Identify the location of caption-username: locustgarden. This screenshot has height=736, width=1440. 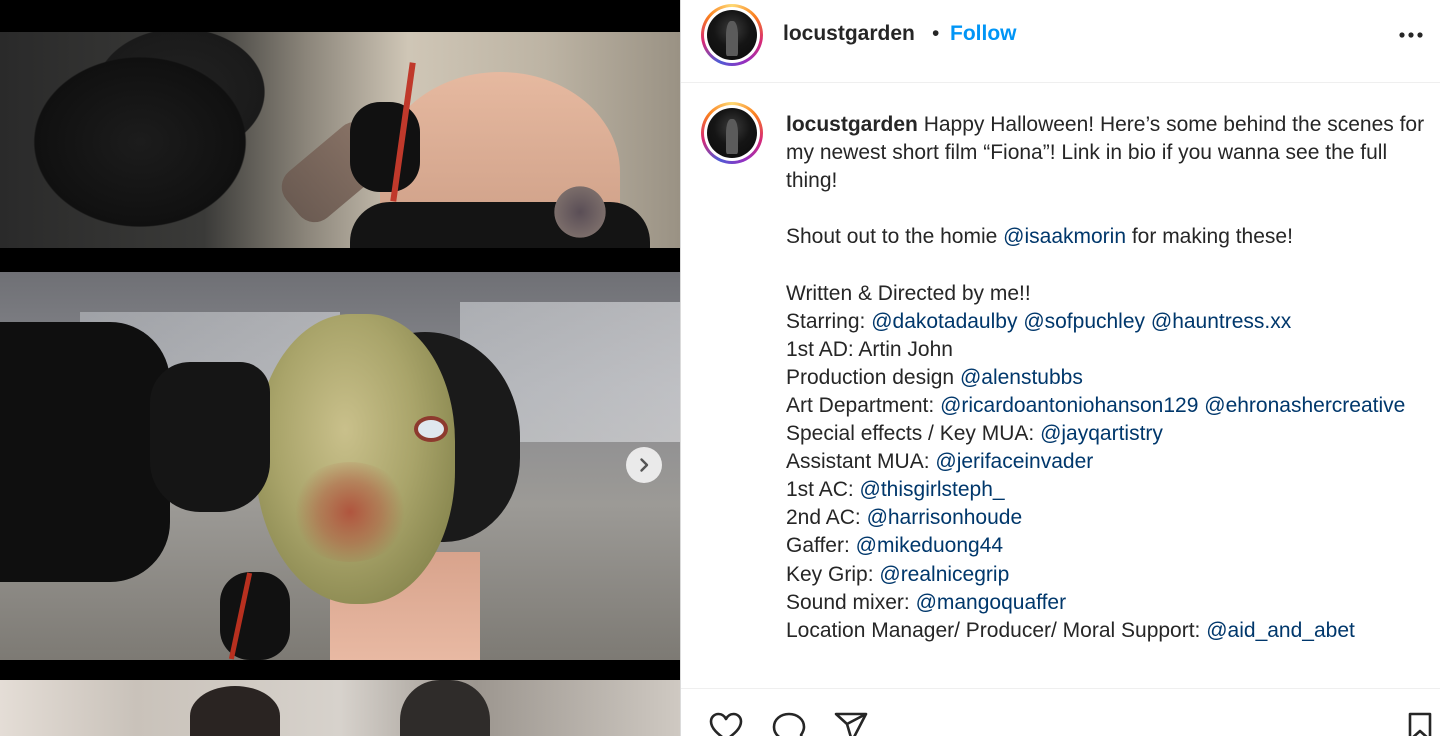
(852, 124).